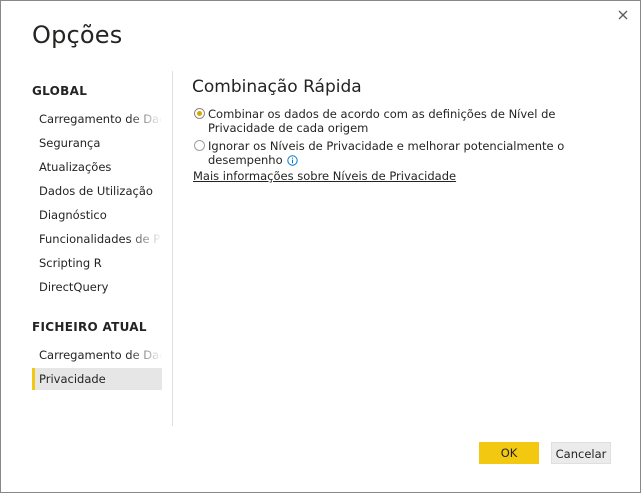 The height and width of the screenshot is (493, 641). I want to click on sidebar-item-security: Segurança, so click(97, 143).